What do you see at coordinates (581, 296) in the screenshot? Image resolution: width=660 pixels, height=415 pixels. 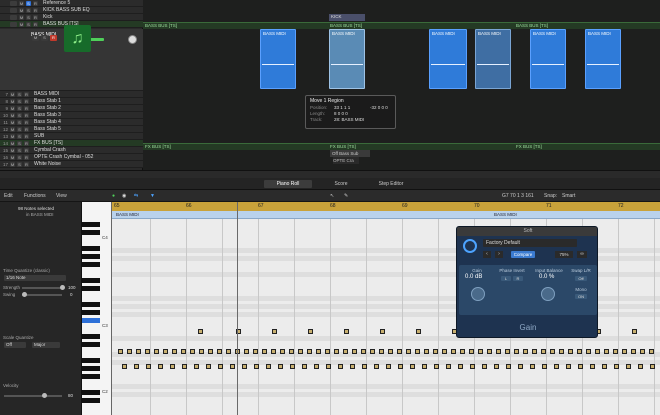 I see `mono-toggle: ON` at bounding box center [581, 296].